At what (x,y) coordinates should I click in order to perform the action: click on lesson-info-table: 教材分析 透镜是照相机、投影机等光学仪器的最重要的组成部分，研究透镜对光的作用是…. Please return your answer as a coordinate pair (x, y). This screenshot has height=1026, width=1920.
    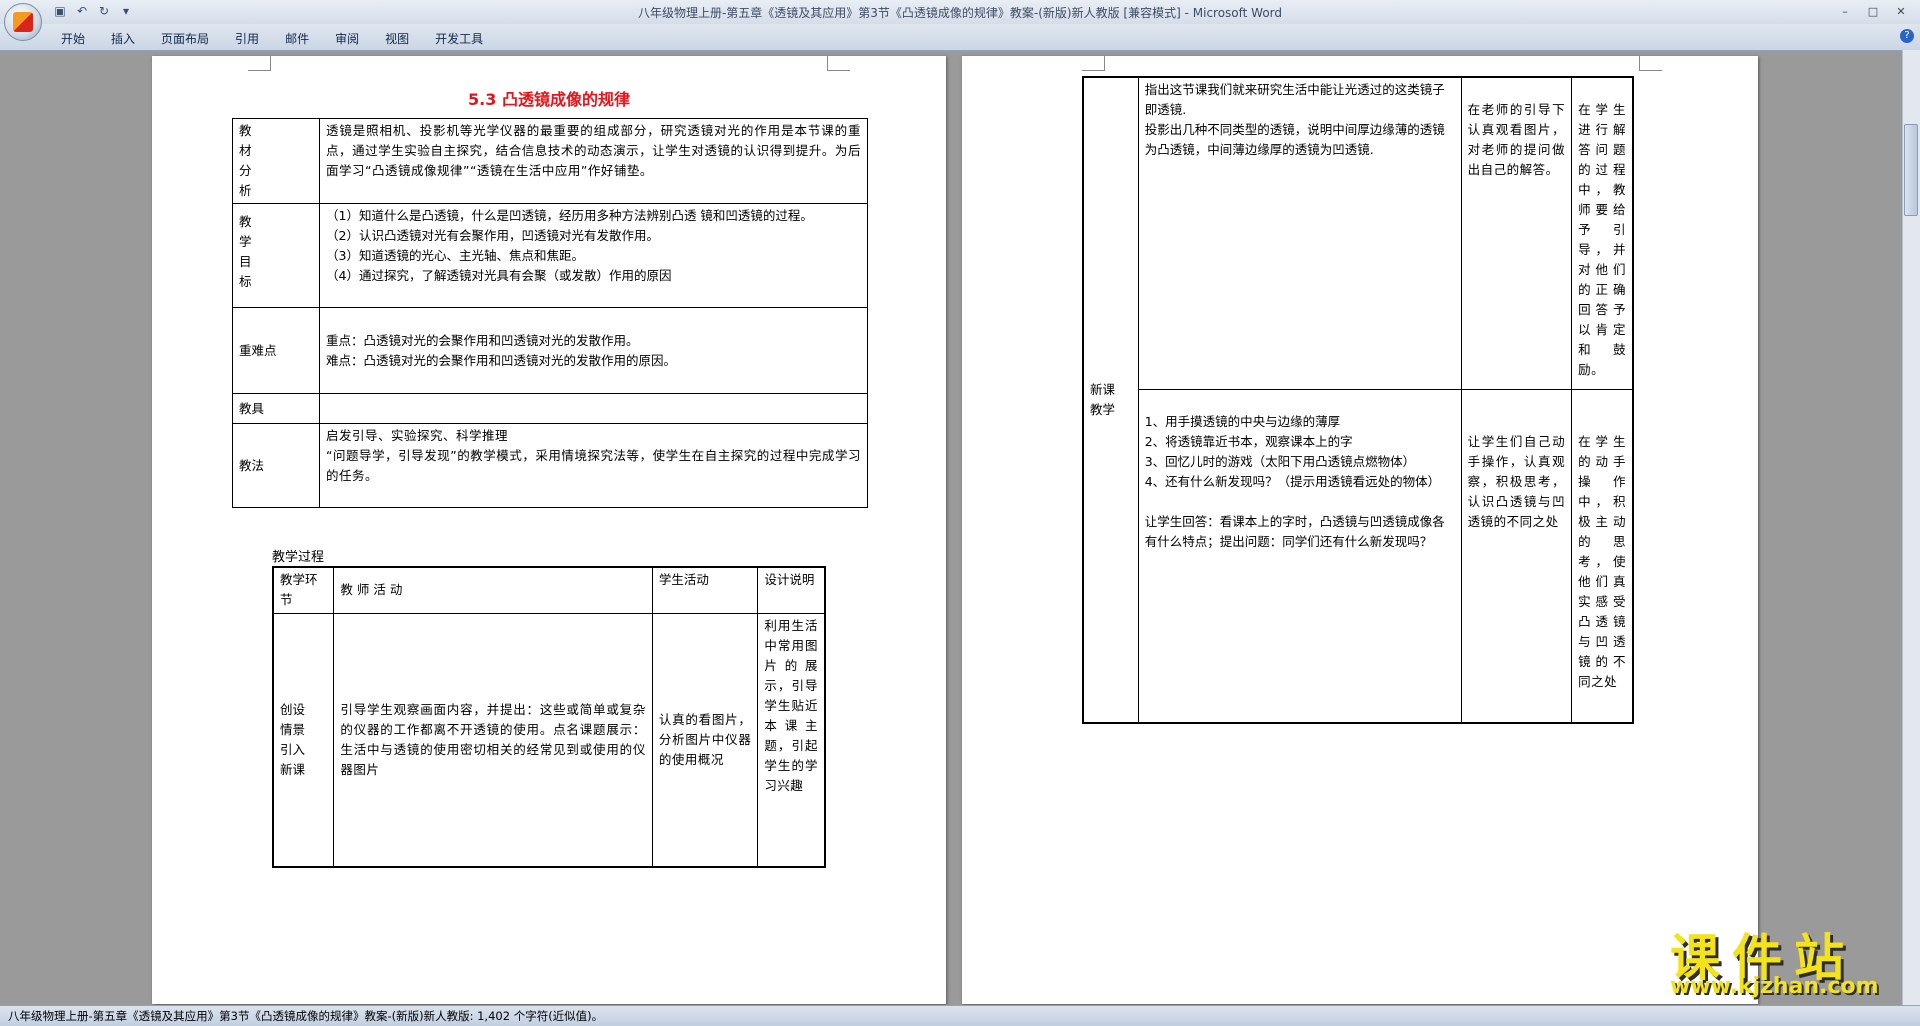
    Looking at the image, I should click on (550, 313).